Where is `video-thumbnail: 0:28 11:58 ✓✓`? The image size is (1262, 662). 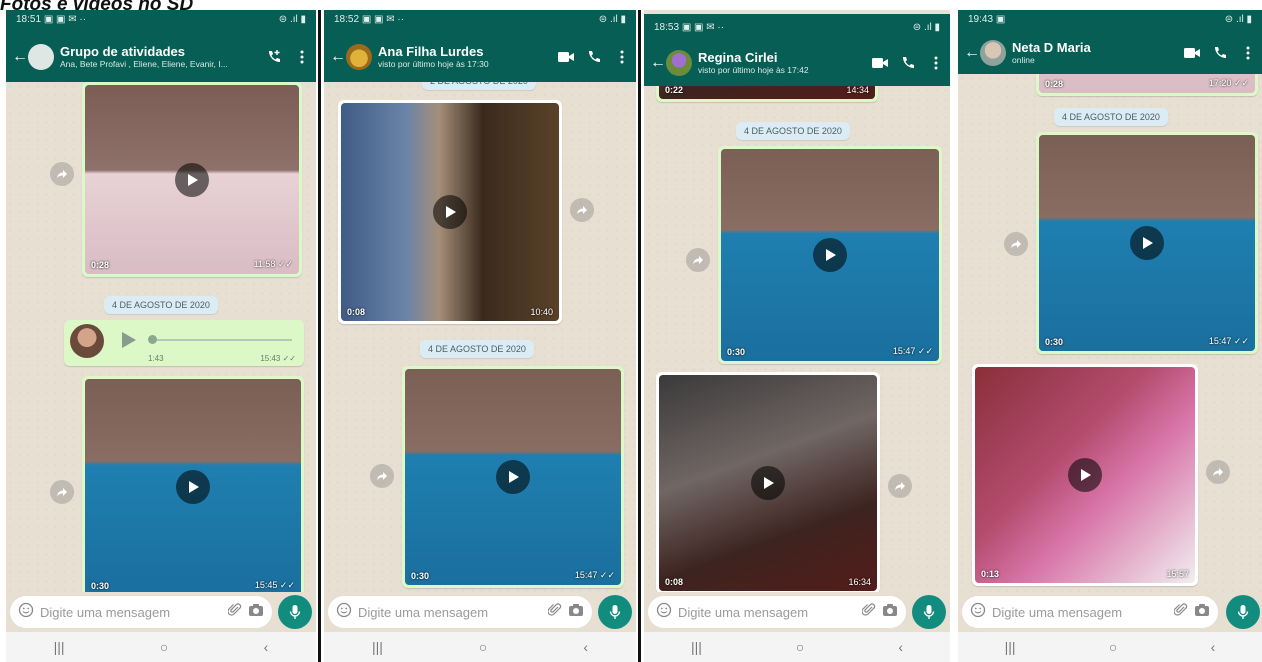
video-thumbnail: 0:28 11:58 ✓✓ is located at coordinates (192, 179).